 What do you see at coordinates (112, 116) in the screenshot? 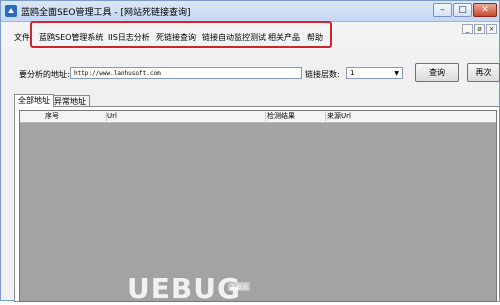
I see `column-header-url: Url` at bounding box center [112, 116].